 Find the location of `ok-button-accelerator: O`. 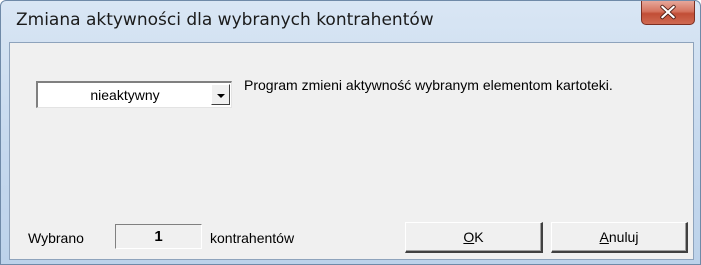

ok-button-accelerator: O is located at coordinates (469, 237).